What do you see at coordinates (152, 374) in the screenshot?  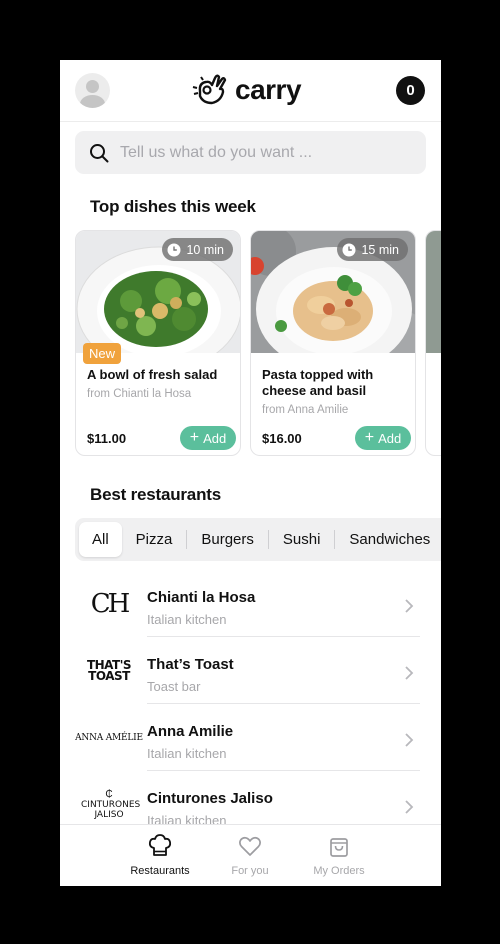 I see `dish-name: A bowl of fresh salad` at bounding box center [152, 374].